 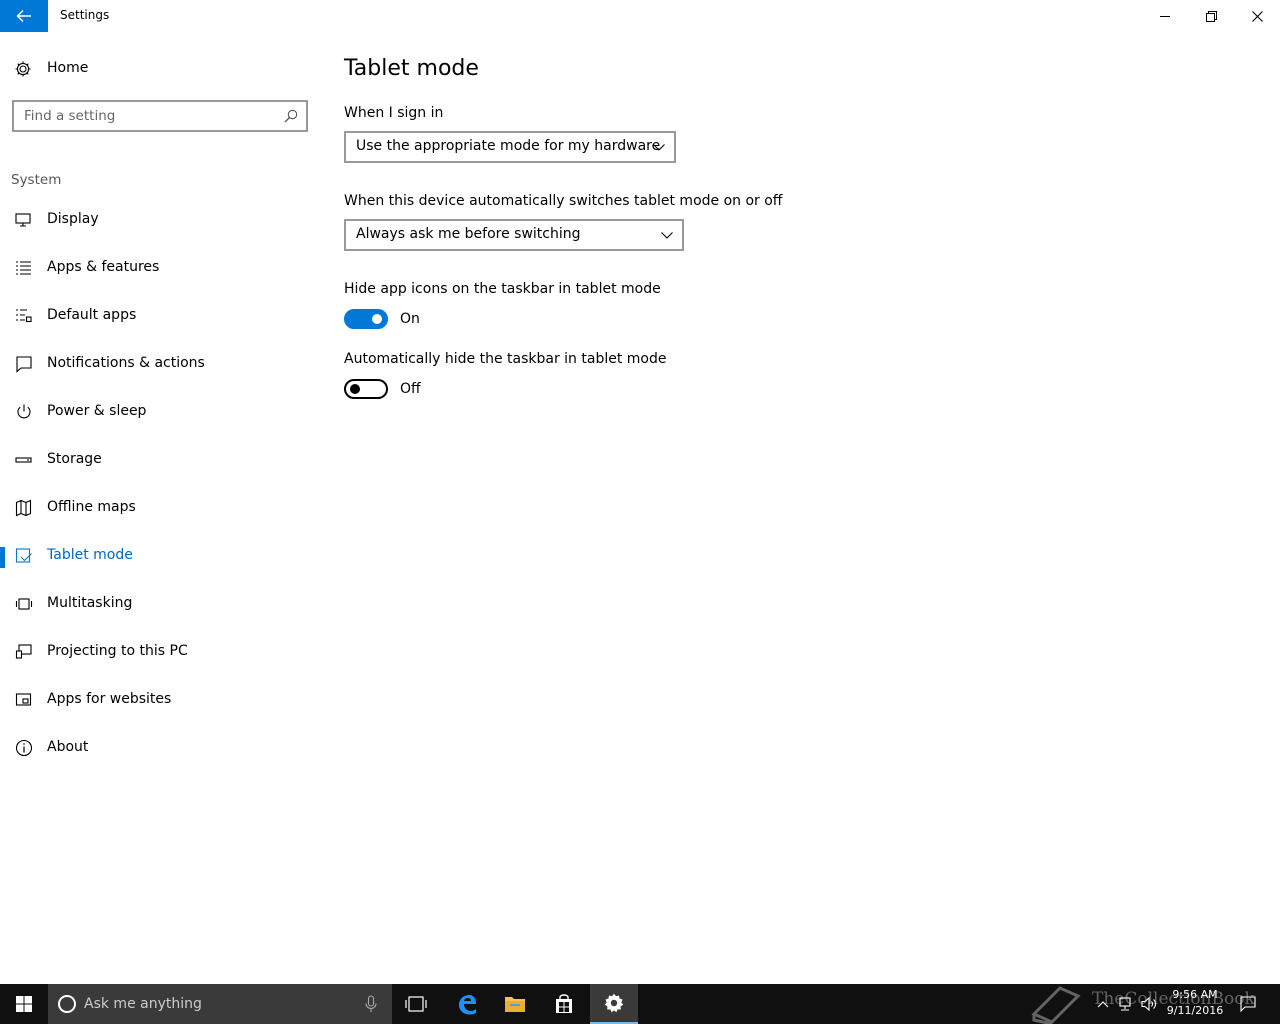 I want to click on settings-icon, so click(x=614, y=1003).